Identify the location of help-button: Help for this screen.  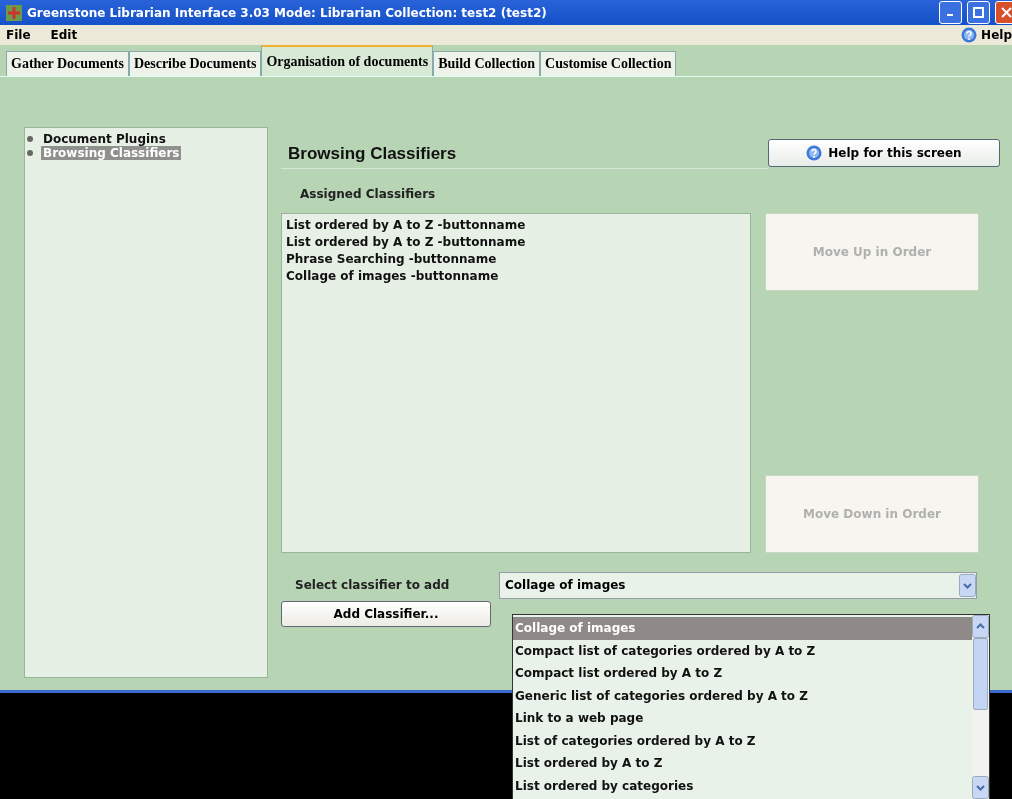
(884, 153).